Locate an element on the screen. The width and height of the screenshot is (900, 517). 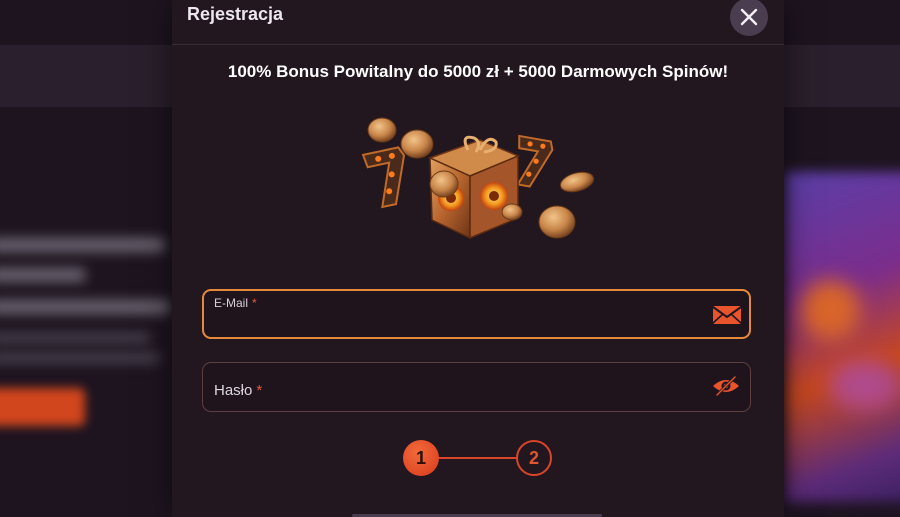
modal-header: Rejestracja is located at coordinates (478, 22).